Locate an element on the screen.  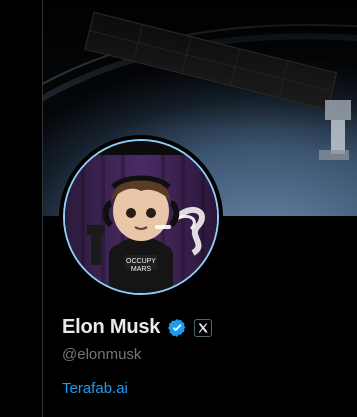
affiliate-x-badge is located at coordinates (203, 327).